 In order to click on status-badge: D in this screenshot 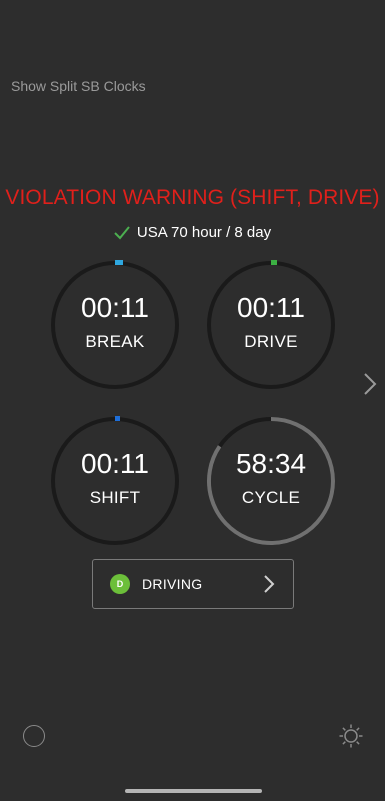, I will do `click(120, 584)`.